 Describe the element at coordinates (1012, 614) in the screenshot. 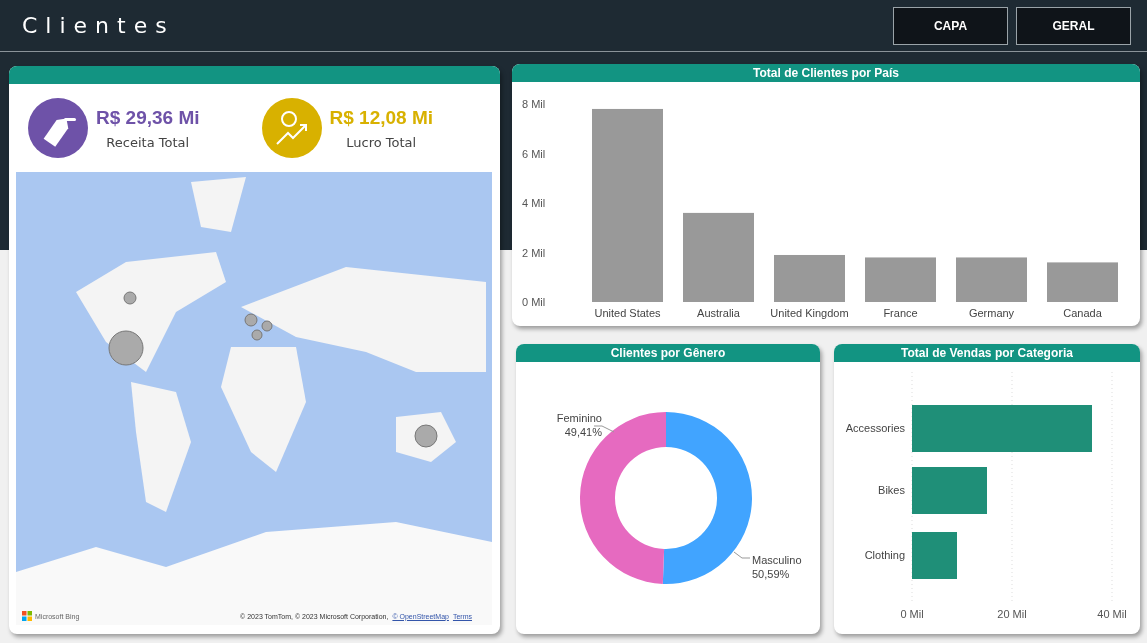

I see `axis-label: 20 Mil` at that location.